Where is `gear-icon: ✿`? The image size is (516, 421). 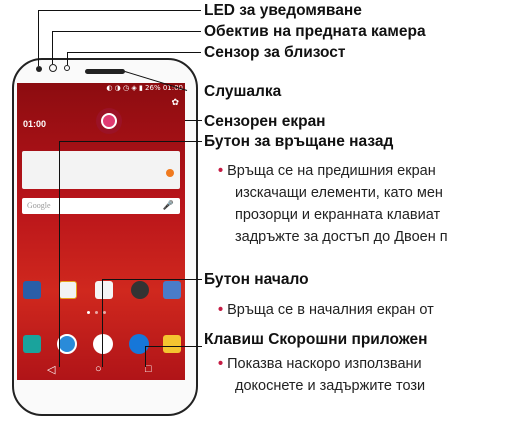
gear-icon: ✿ is located at coordinates (175, 102).